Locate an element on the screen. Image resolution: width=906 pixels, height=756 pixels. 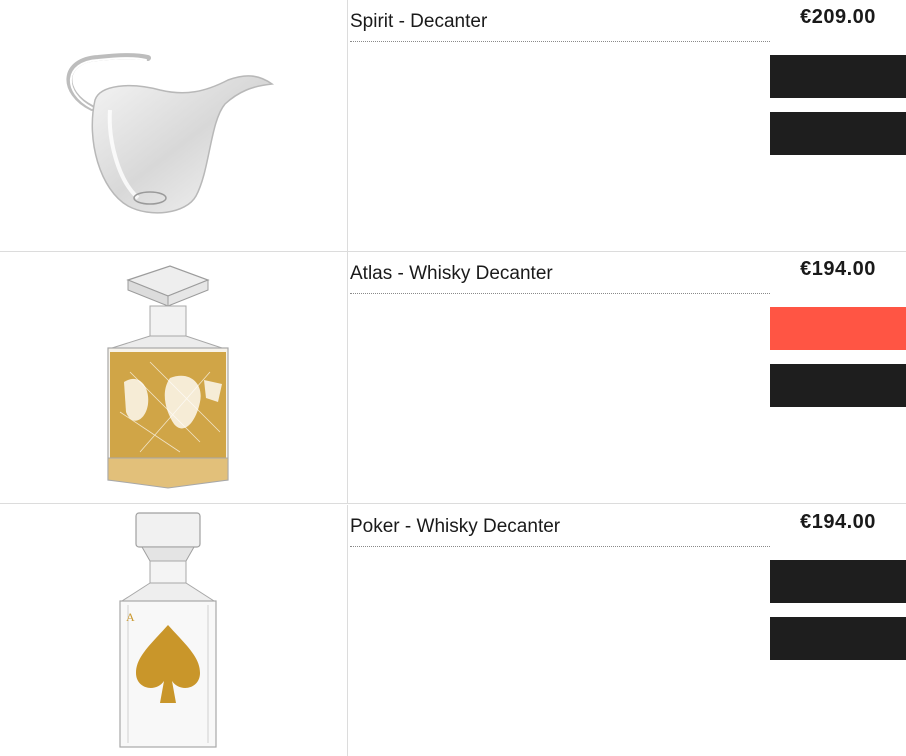
product-image-link: A is located at coordinates (174, 630).